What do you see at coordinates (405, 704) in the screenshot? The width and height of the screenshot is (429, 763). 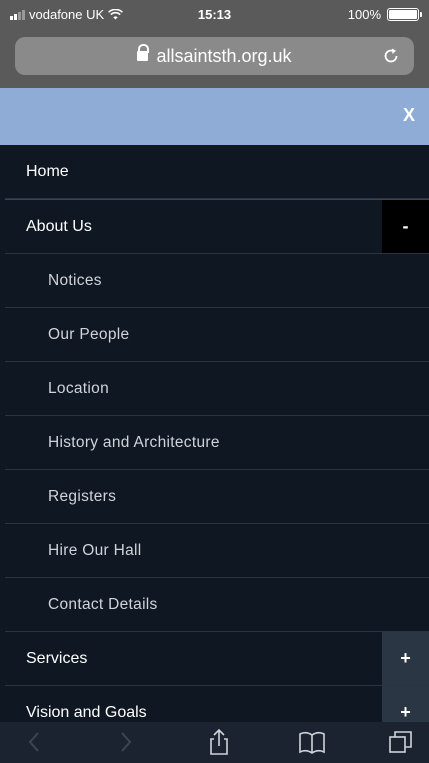 I see `expand-vision-and-goals-button: +` at bounding box center [405, 704].